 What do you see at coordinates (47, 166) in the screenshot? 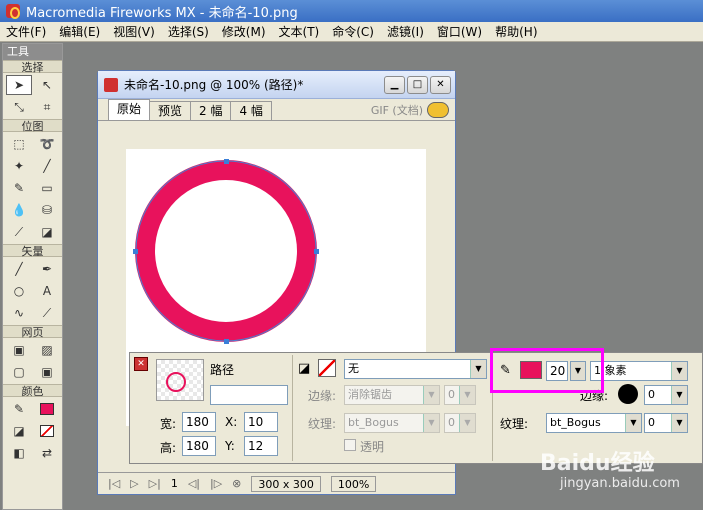
I see `brush-tool-icon: ╱` at bounding box center [47, 166].